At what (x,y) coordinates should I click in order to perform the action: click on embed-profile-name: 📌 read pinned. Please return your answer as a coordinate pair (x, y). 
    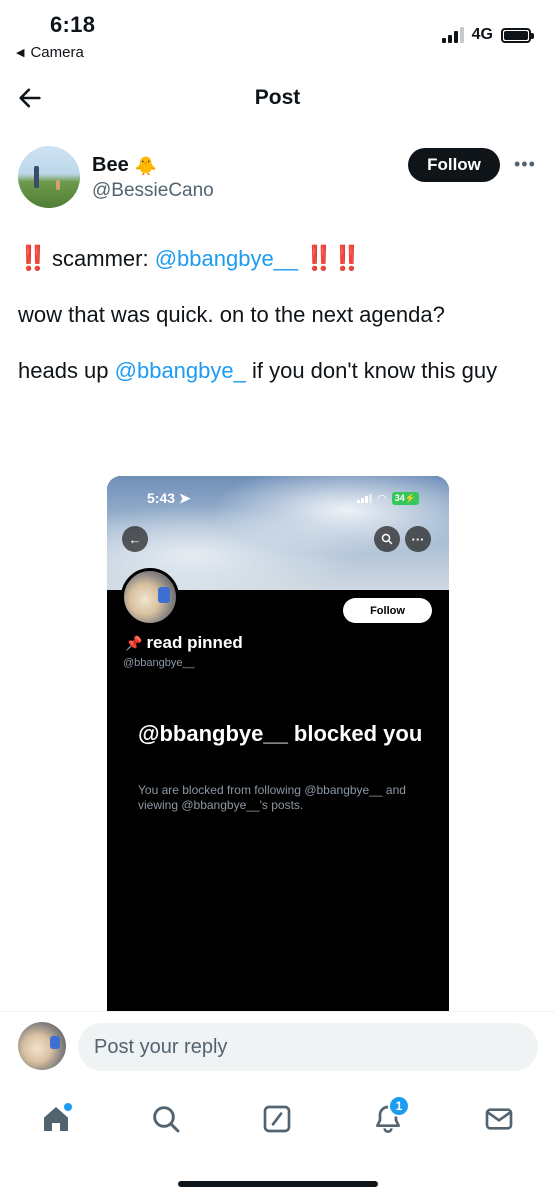
    Looking at the image, I should click on (184, 643).